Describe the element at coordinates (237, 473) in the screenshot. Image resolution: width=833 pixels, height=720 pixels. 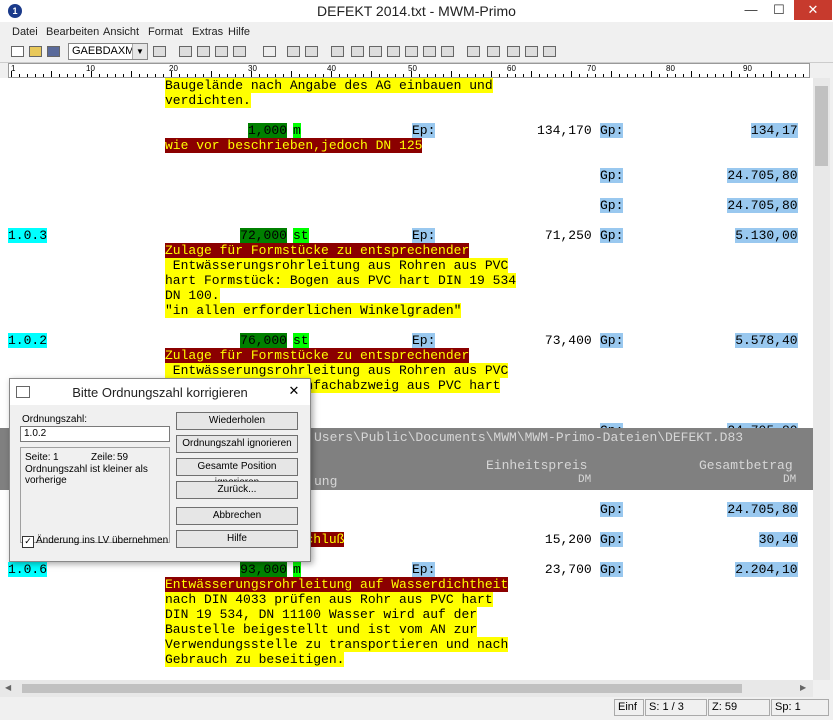
I see `ignore-position-button: Gesamte Position ignorieren` at that location.